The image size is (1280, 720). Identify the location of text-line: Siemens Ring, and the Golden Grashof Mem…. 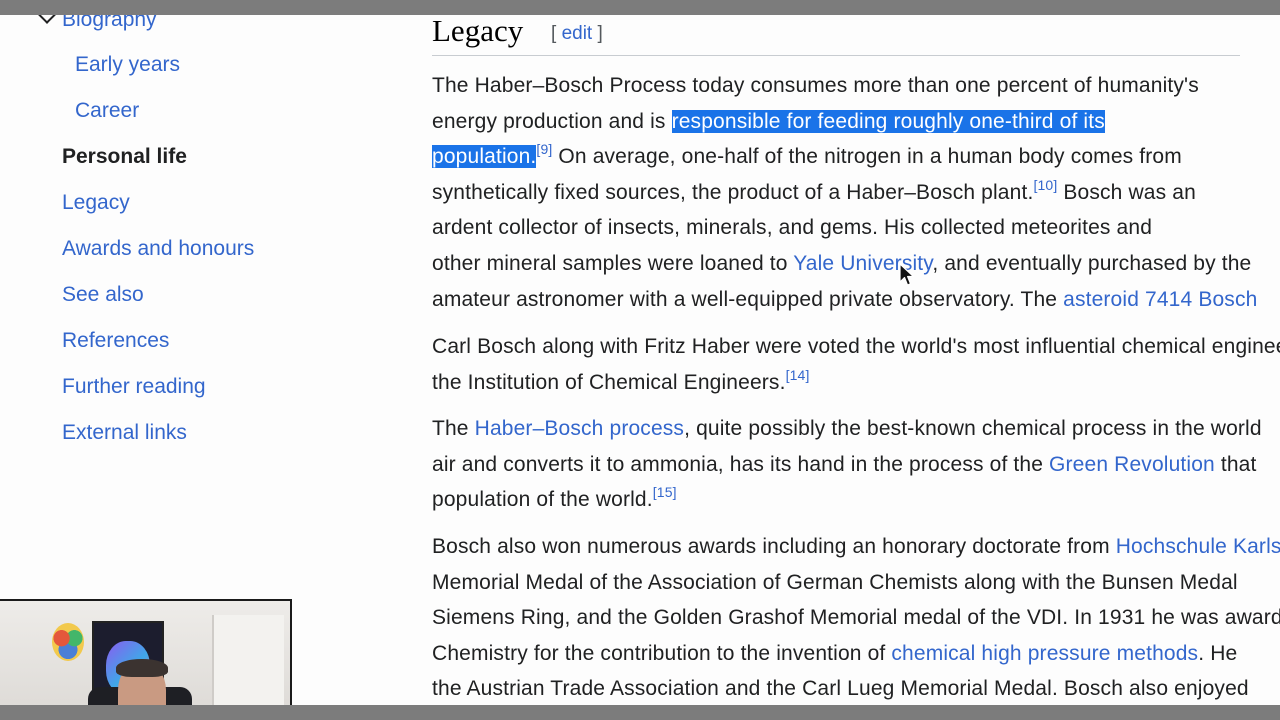
(856, 618).